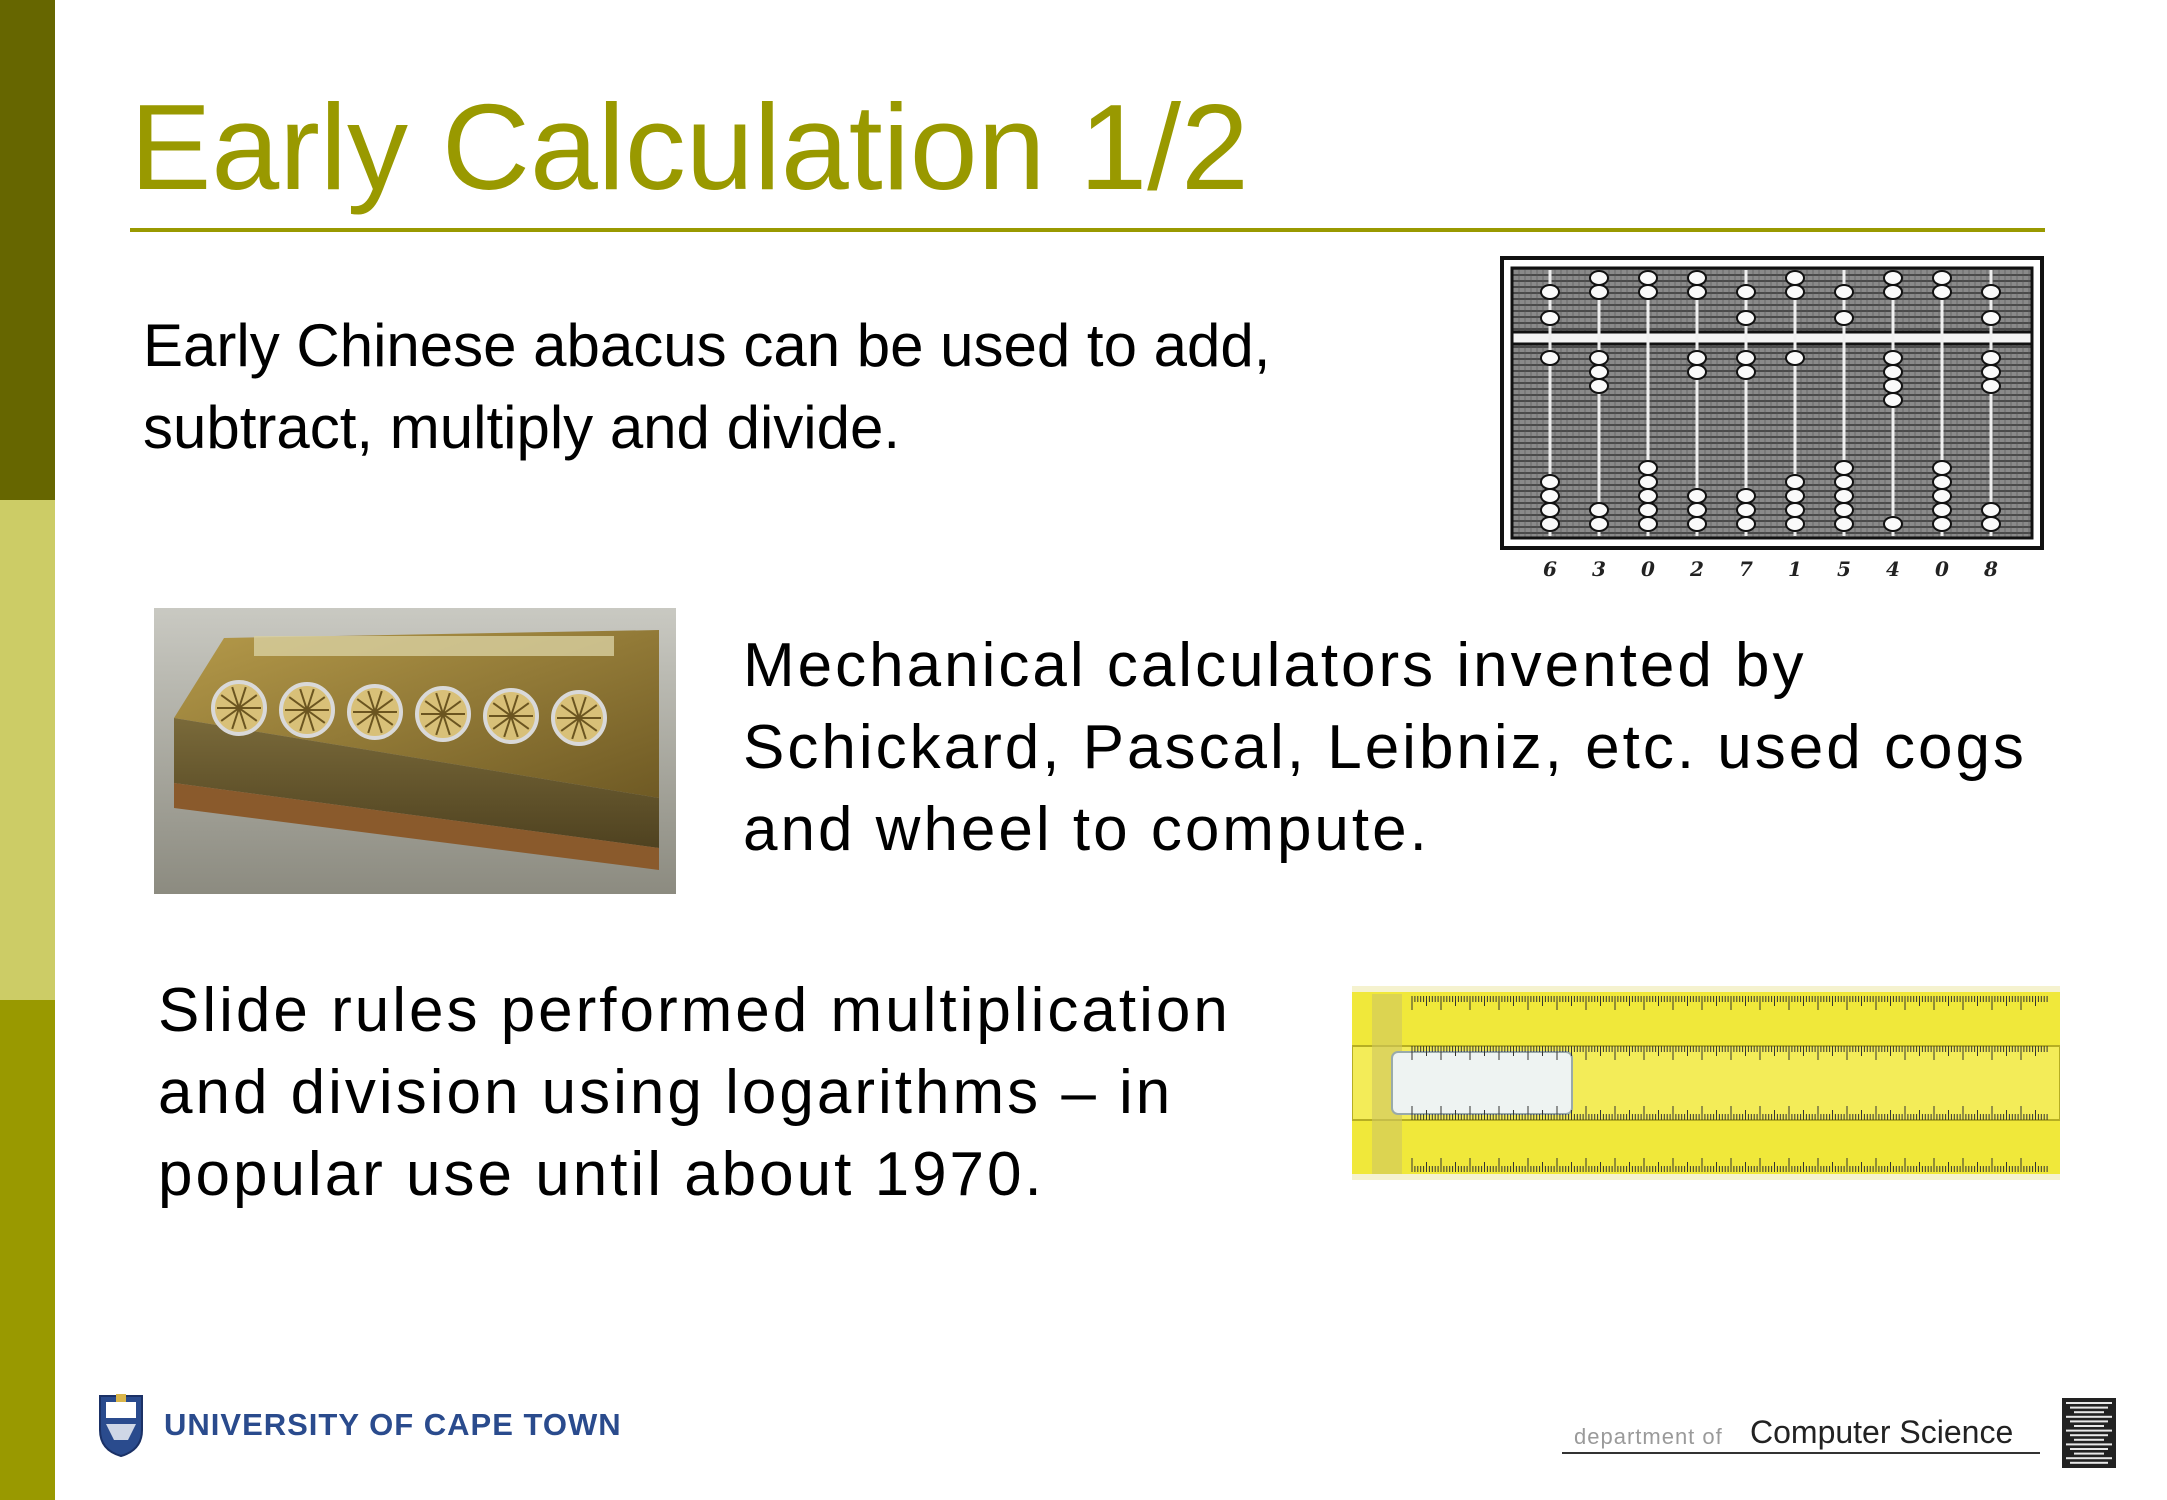  I want to click on dept-logo-icon, so click(2089, 1433).